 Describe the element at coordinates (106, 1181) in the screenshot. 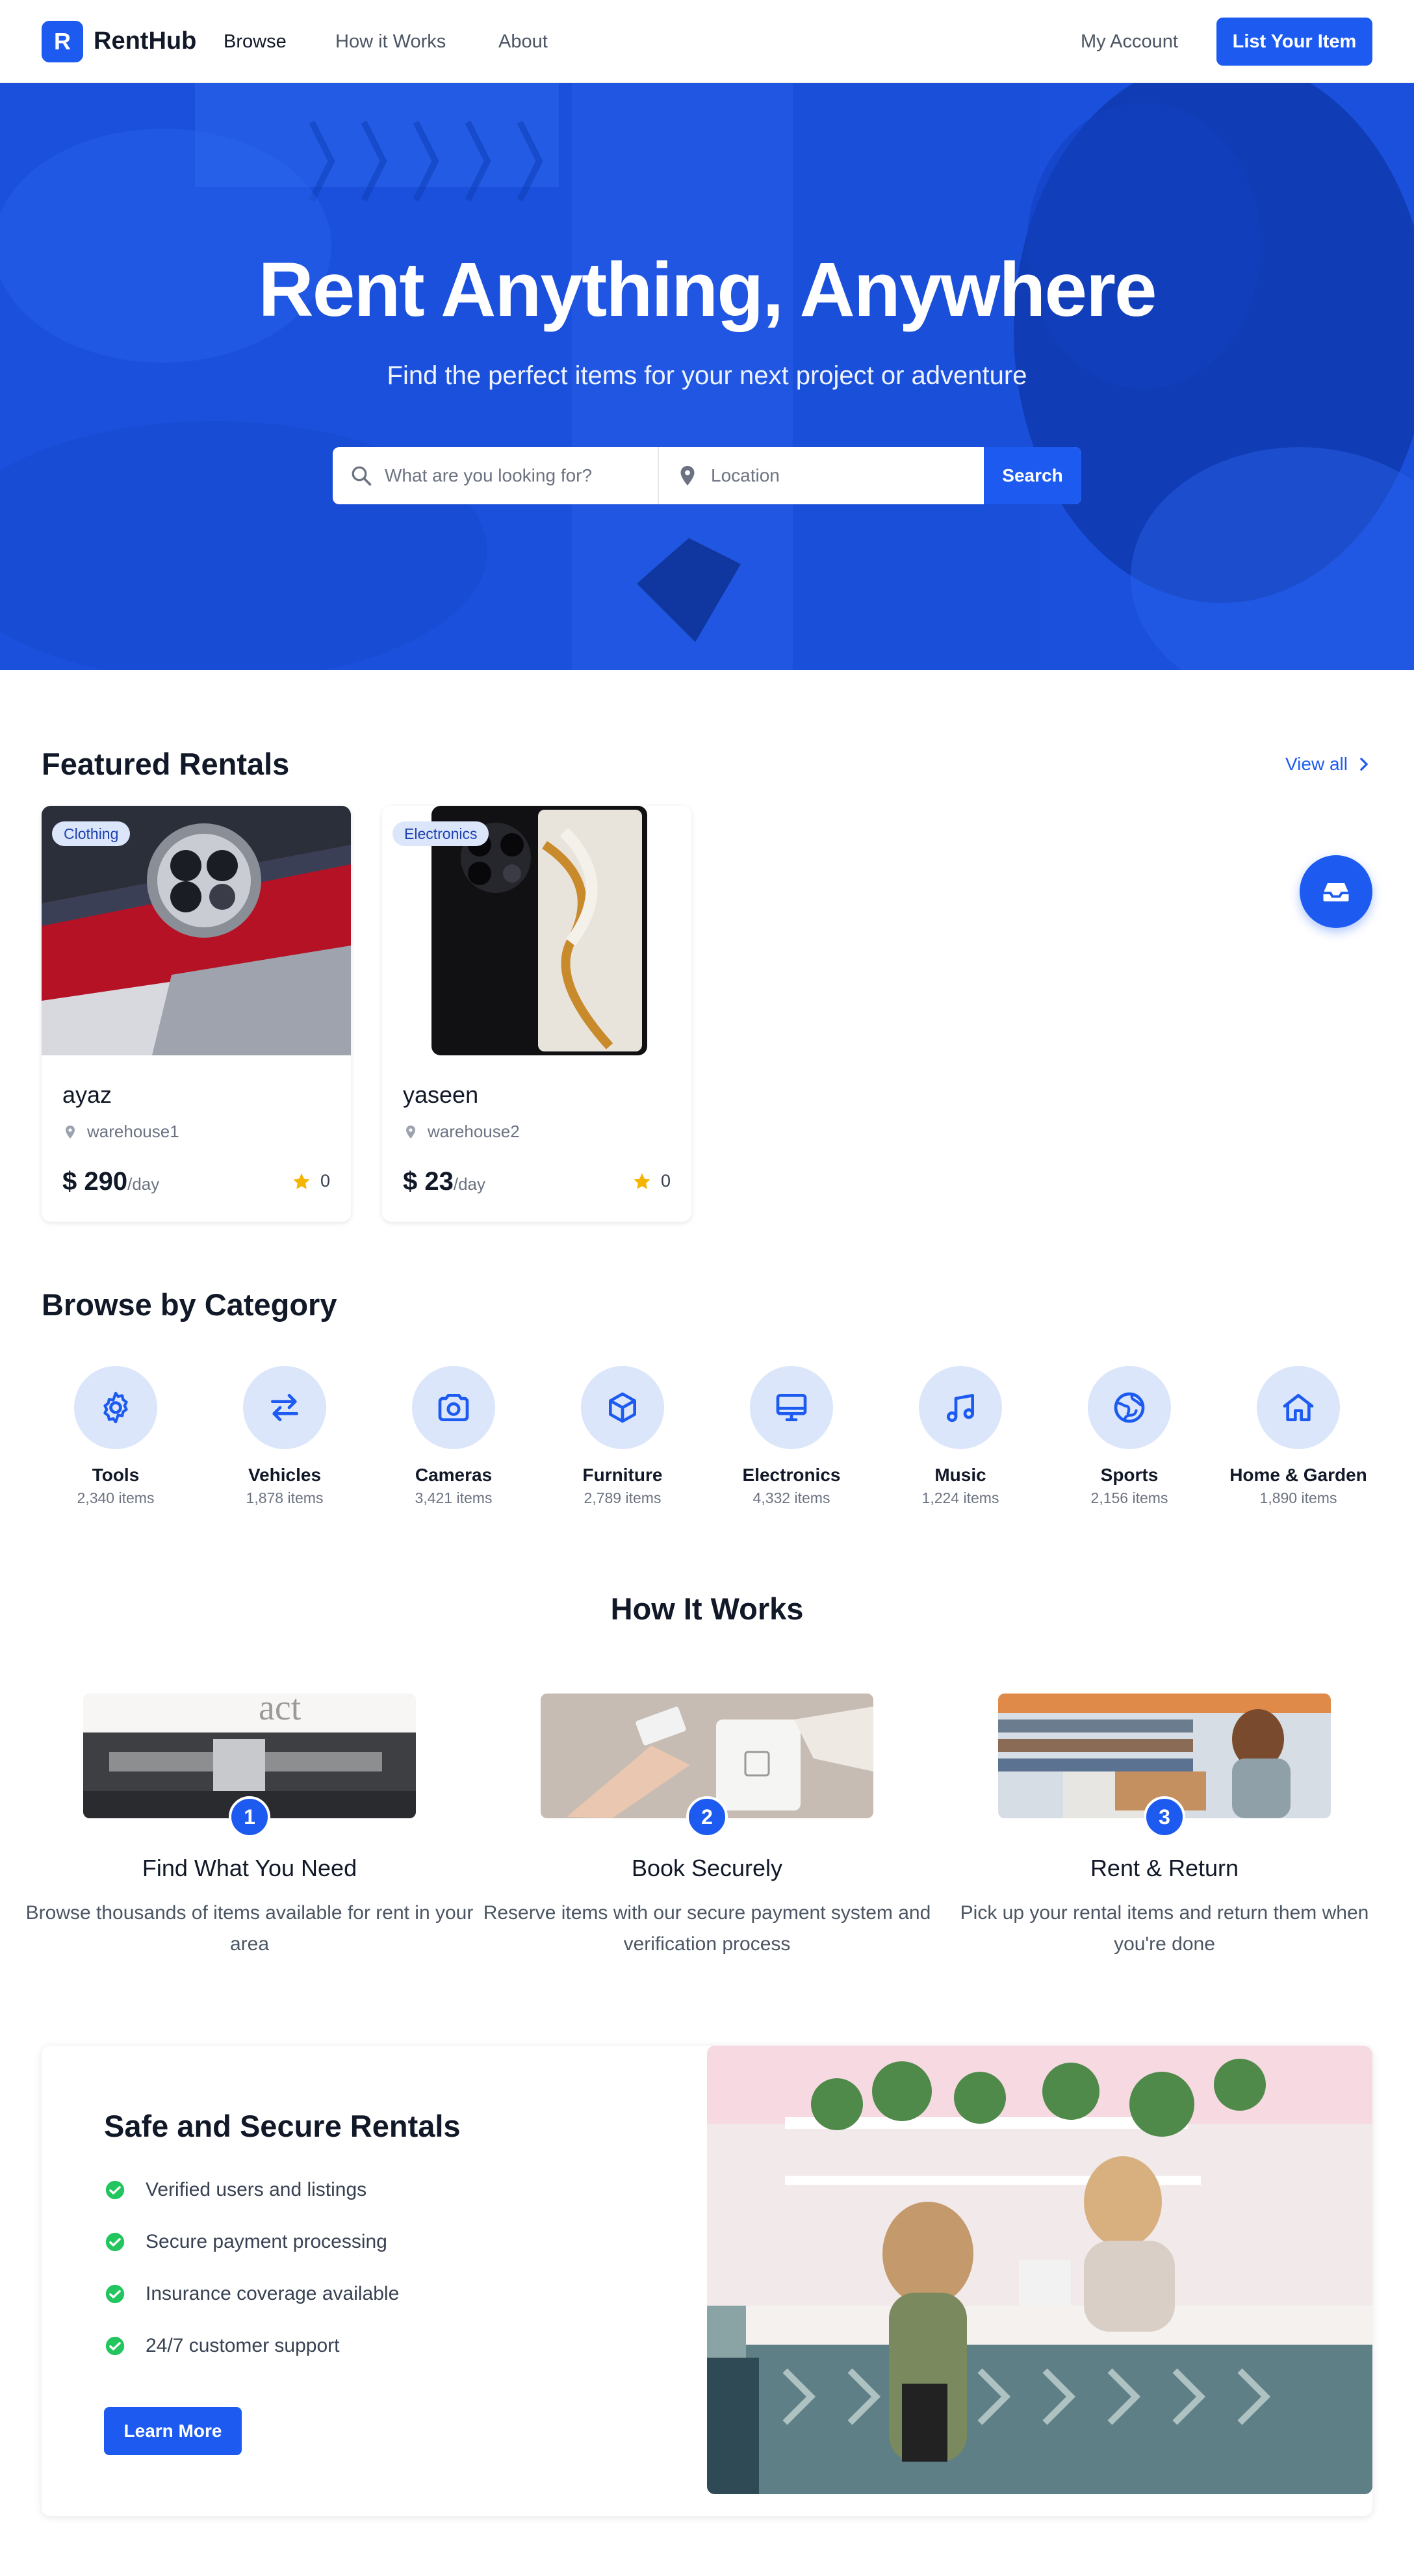

I see `price-value: 290` at that location.